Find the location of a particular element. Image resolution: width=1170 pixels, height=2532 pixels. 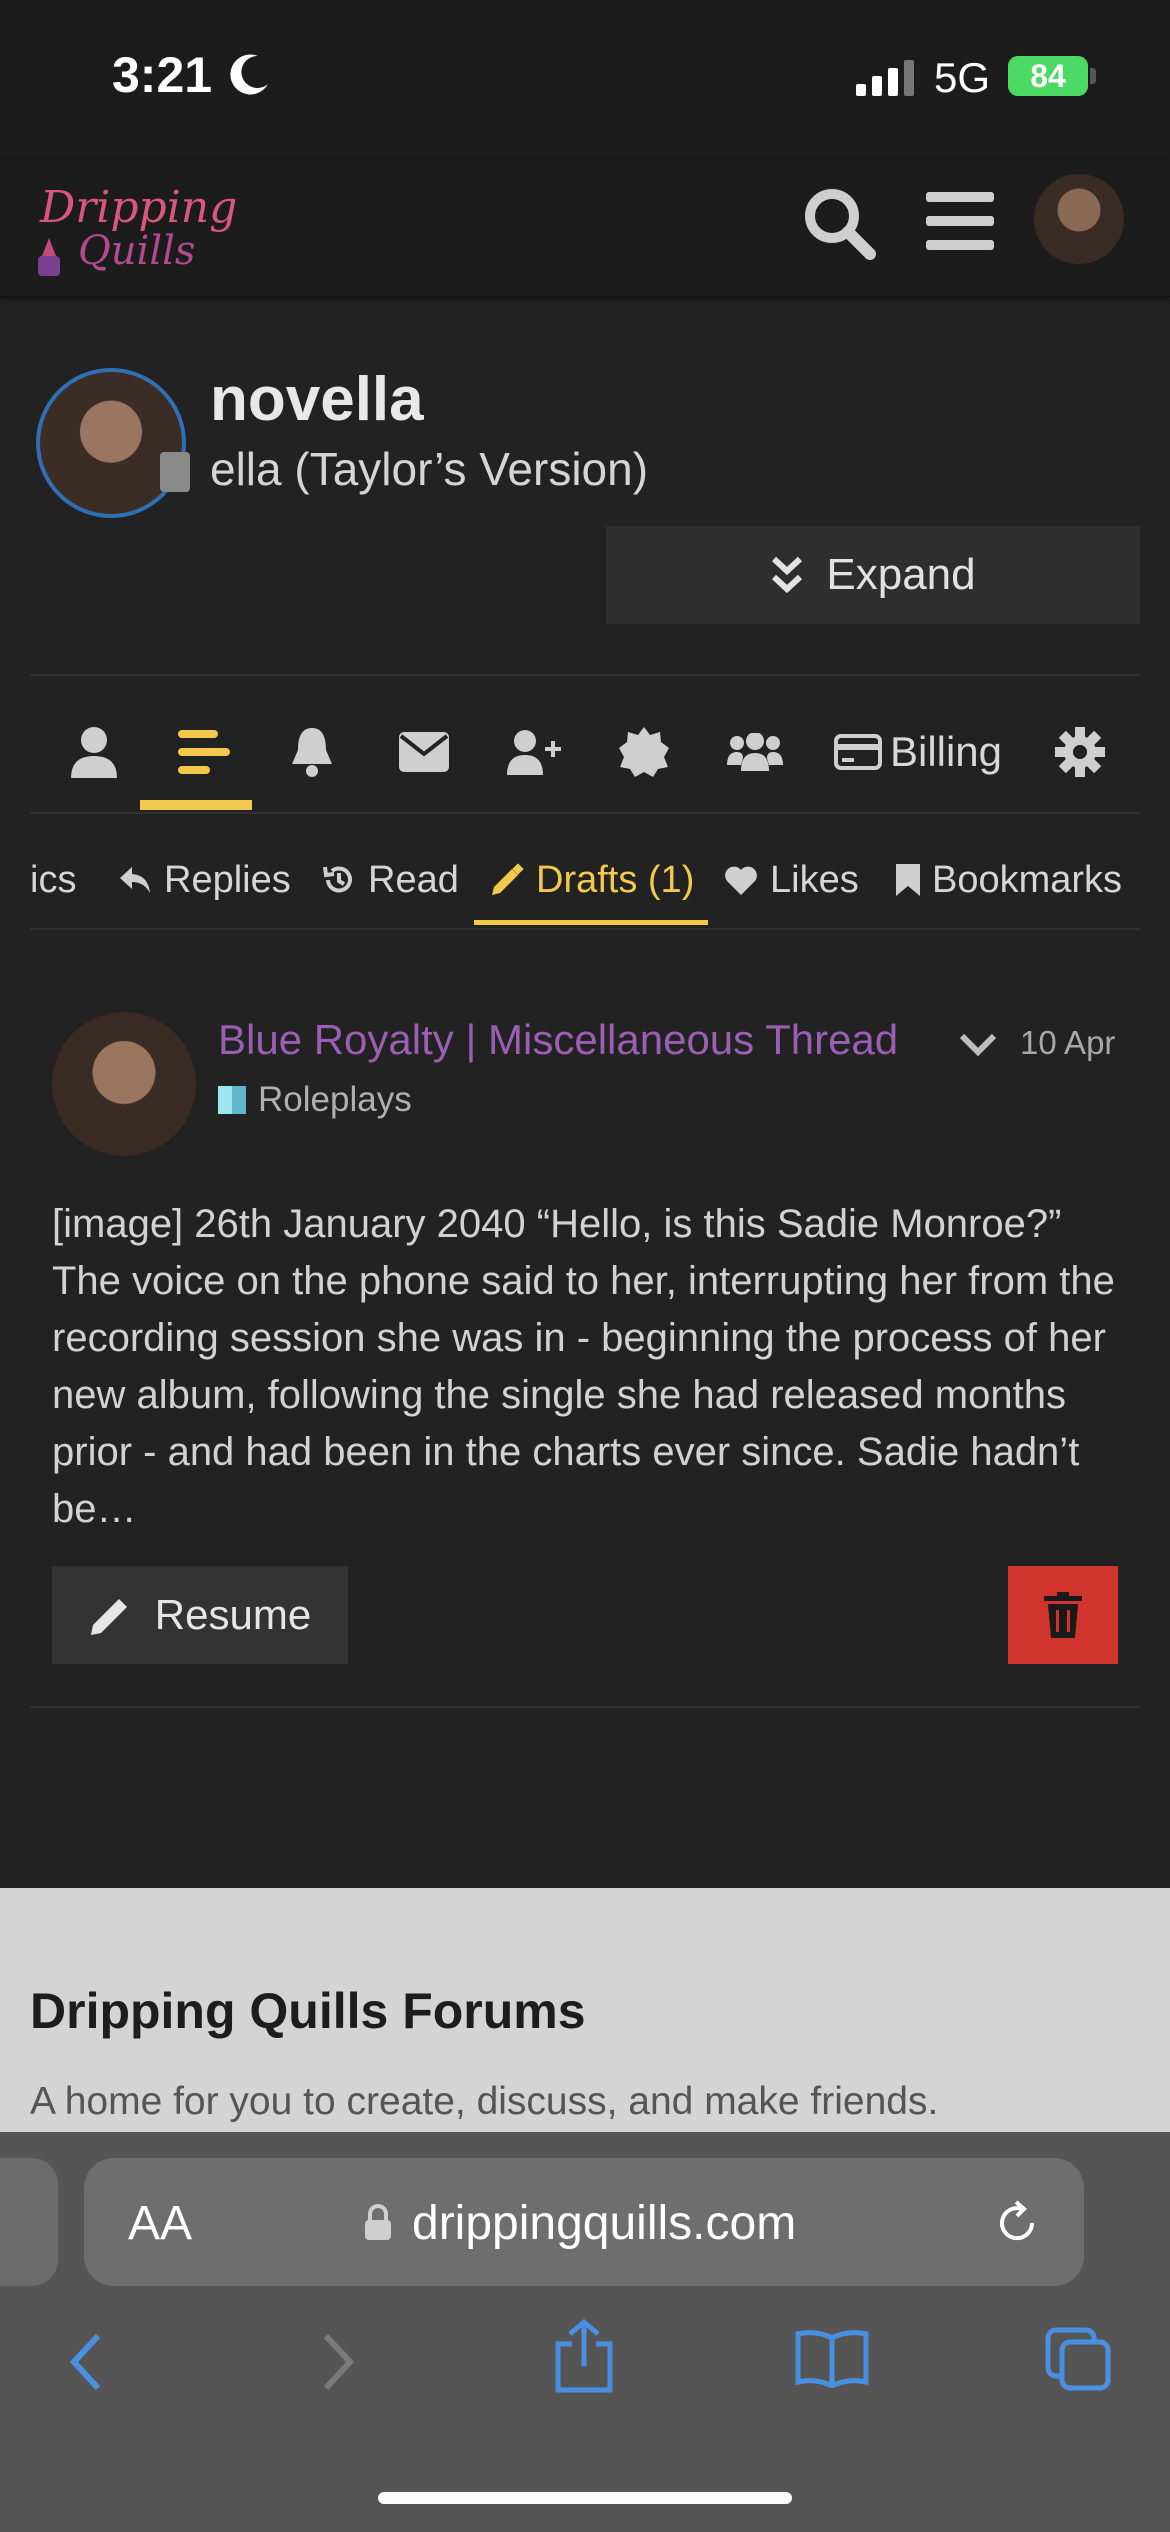

thread-title-link: Blue Royalty | Miscellaneous Thread is located at coordinates (558, 1040).